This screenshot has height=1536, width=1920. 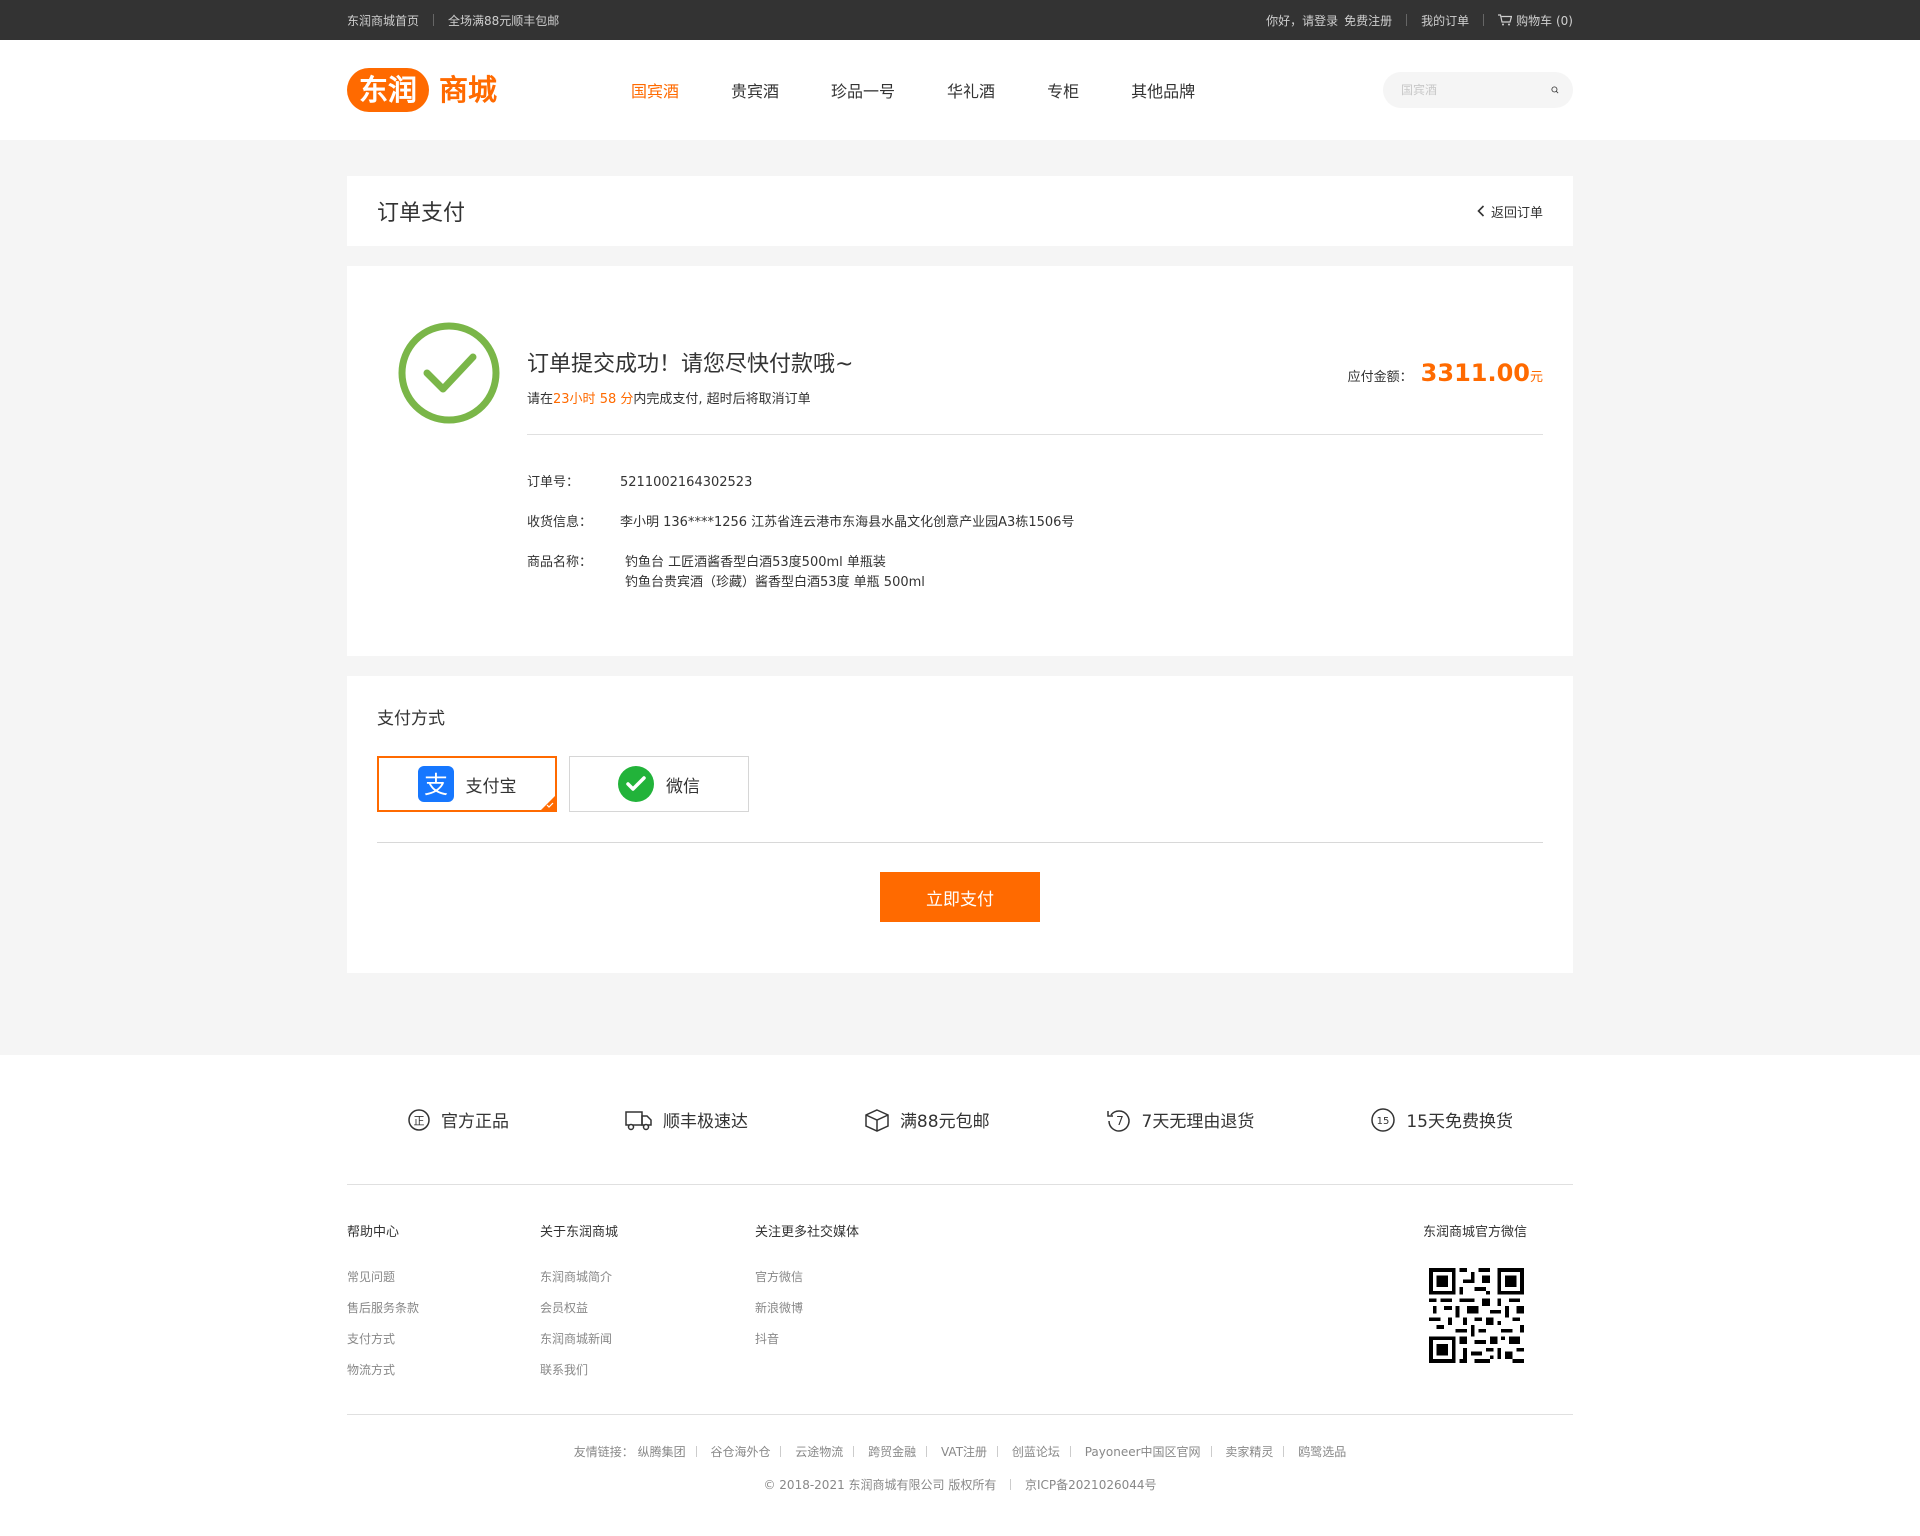 What do you see at coordinates (603, 1452) in the screenshot?
I see `friend-links-label: 友情链接：` at bounding box center [603, 1452].